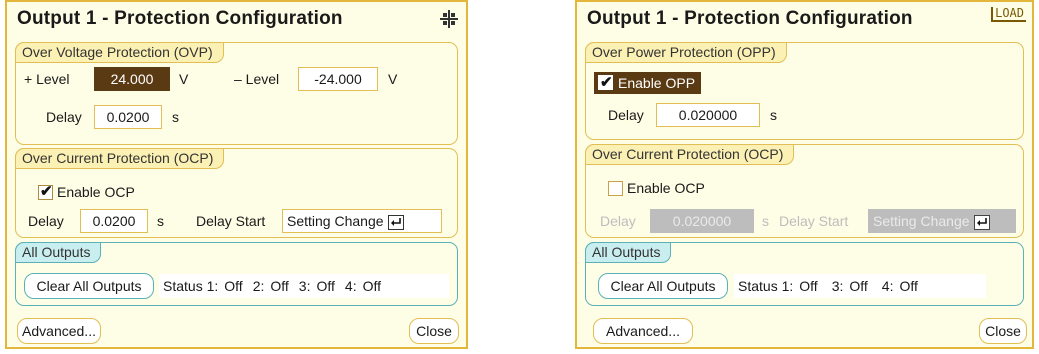  Describe the element at coordinates (708, 115) in the screenshot. I see `opp-delay-field: 0.020000` at that location.